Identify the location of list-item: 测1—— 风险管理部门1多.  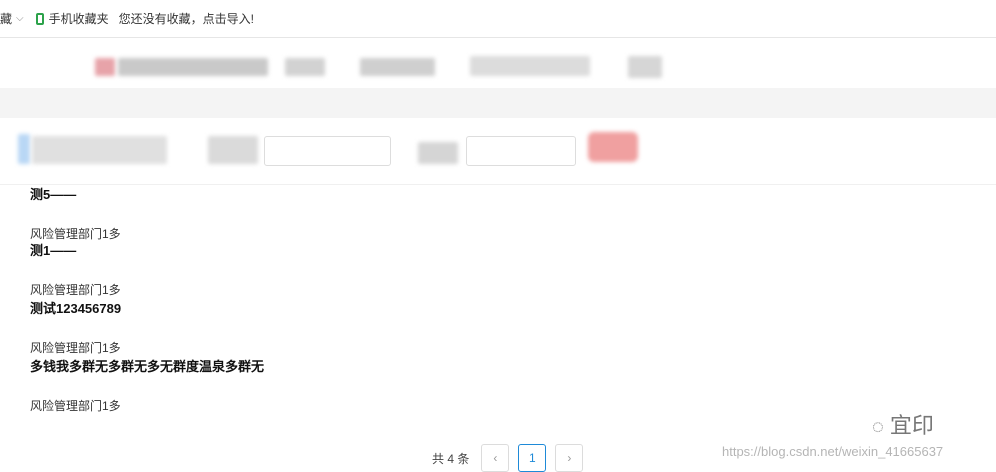
(147, 271).